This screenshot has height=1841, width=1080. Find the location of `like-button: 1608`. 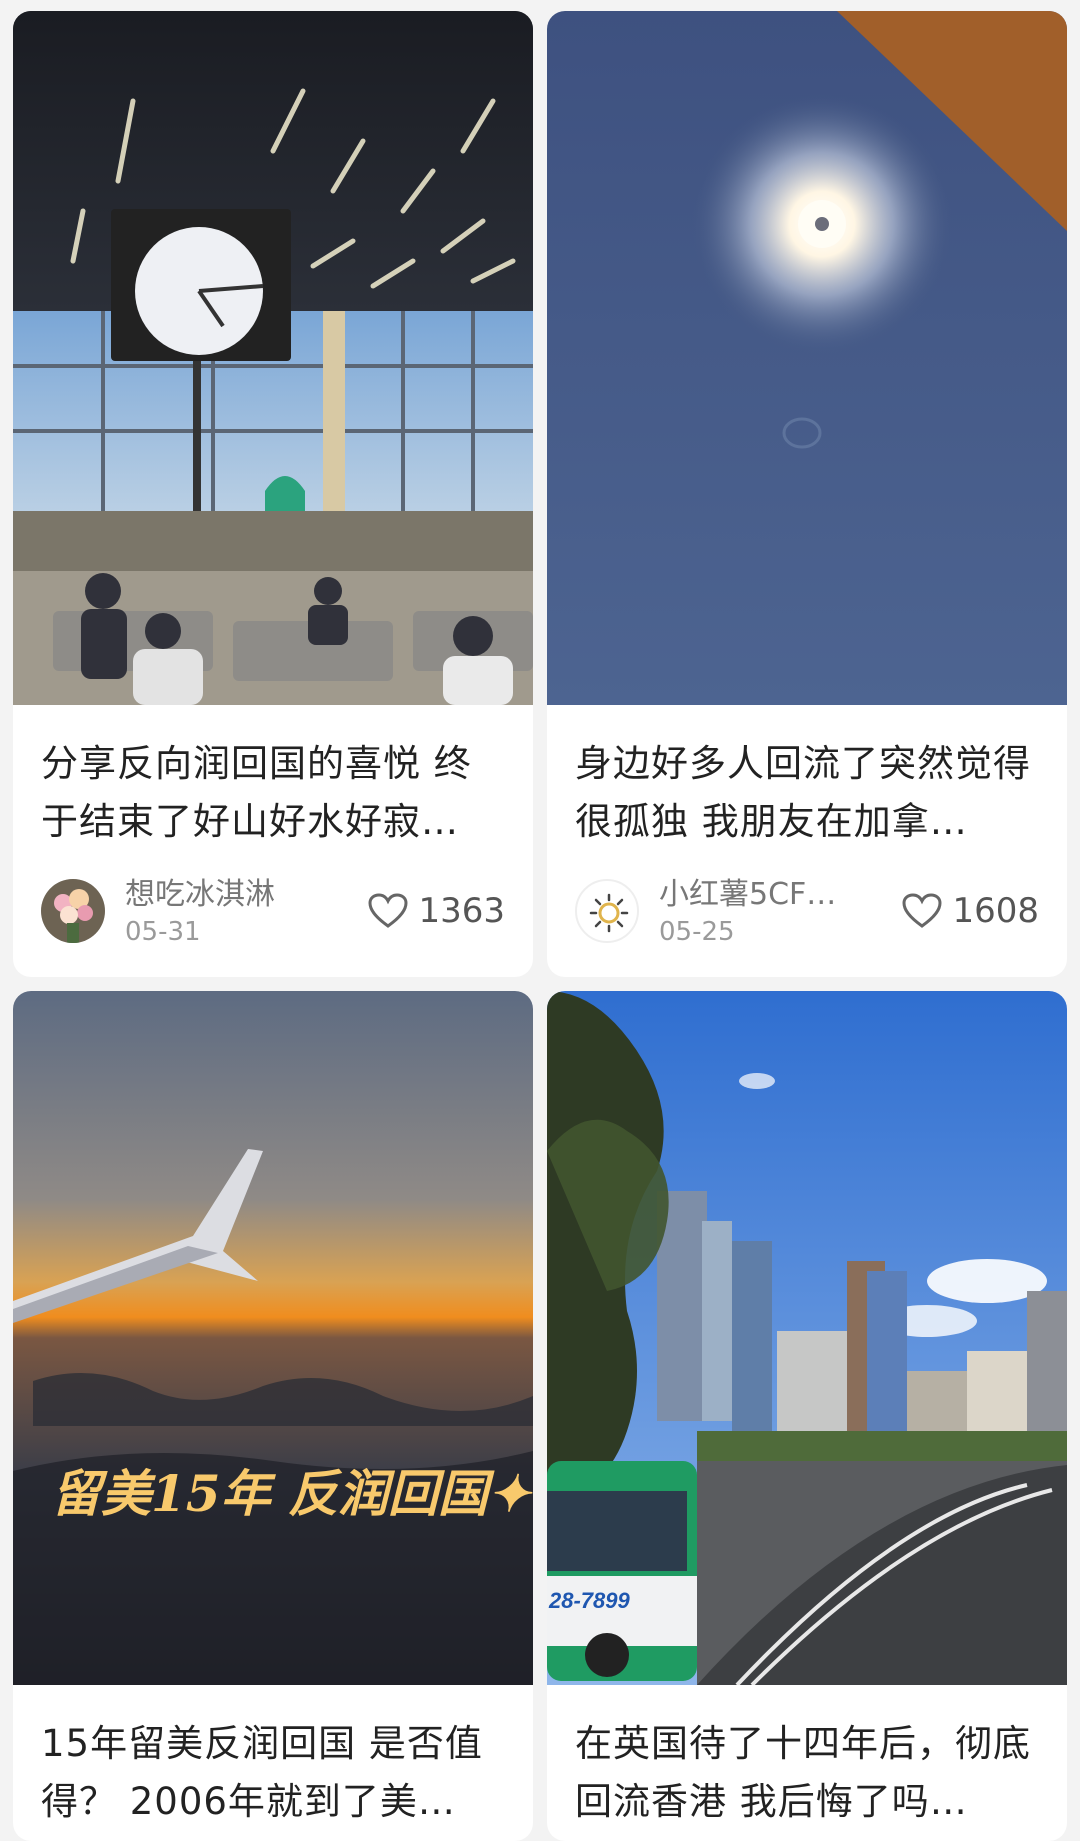

like-button: 1608 is located at coordinates (970, 911).